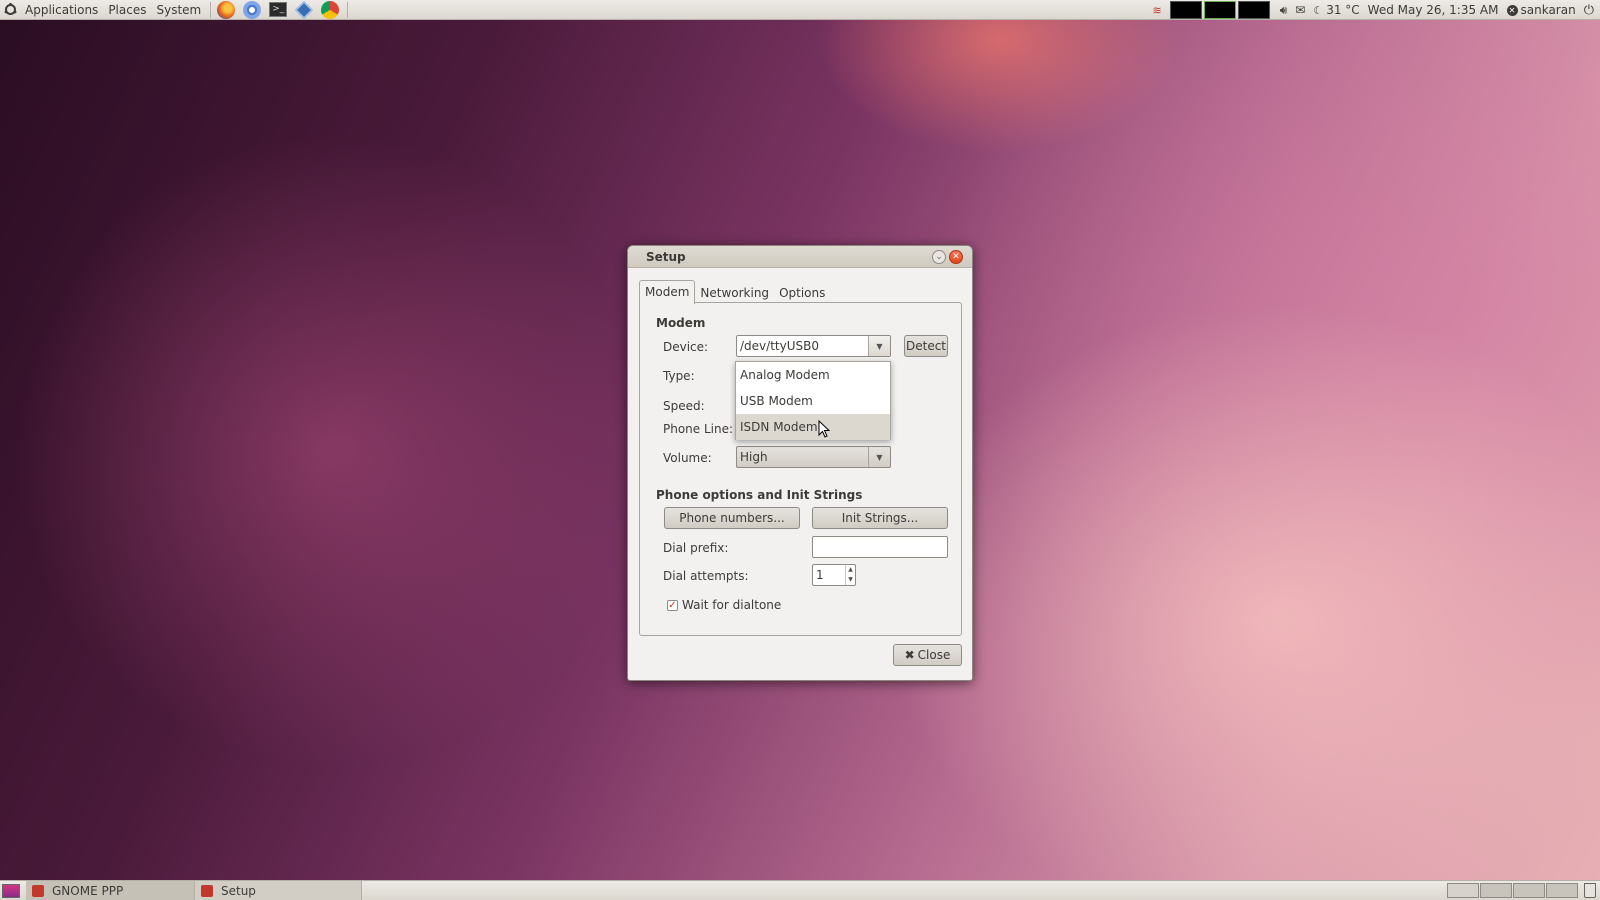 The width and height of the screenshot is (1600, 900). Describe the element at coordinates (1590, 890) in the screenshot. I see `trash-icon` at that location.